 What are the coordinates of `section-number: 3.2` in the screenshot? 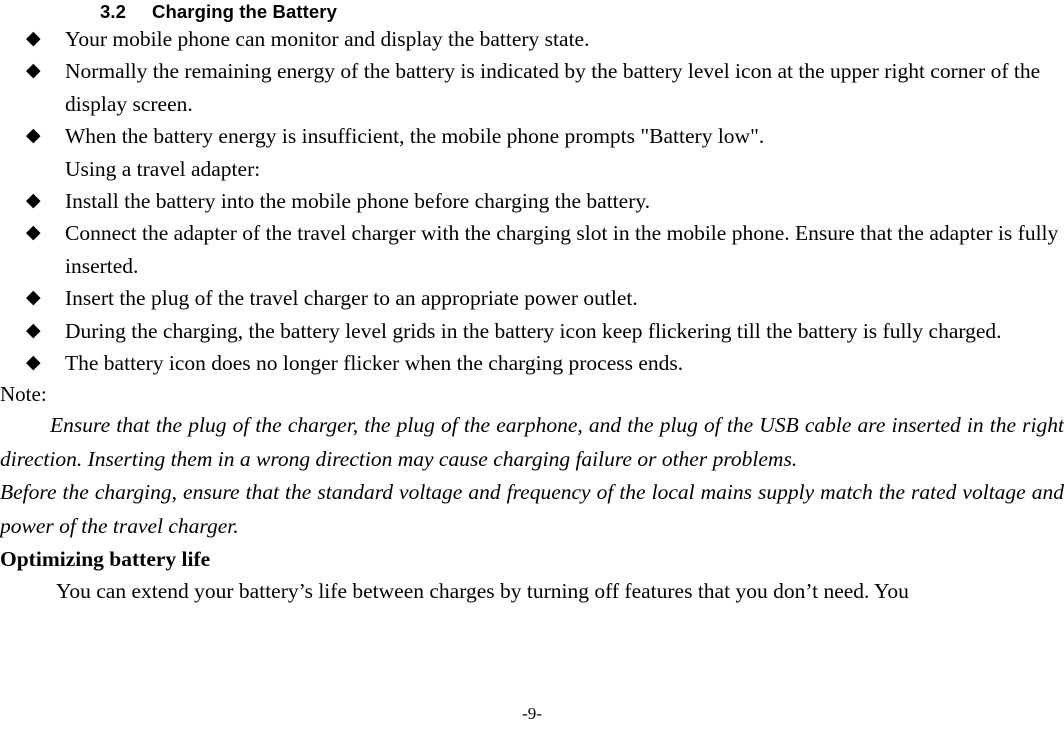 It's located at (113, 11).